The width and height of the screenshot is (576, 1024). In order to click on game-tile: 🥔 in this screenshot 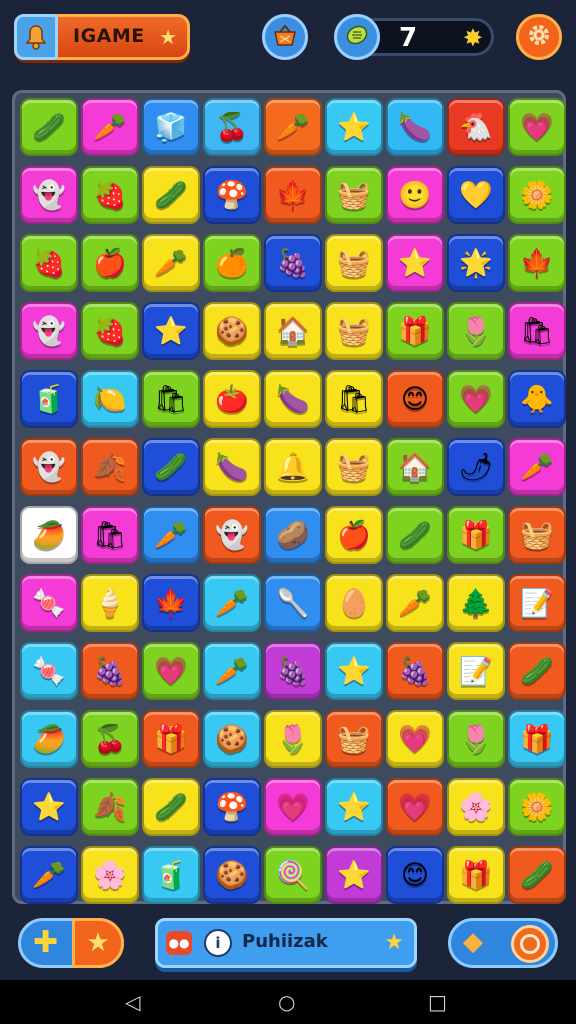, I will do `click(293, 535)`.